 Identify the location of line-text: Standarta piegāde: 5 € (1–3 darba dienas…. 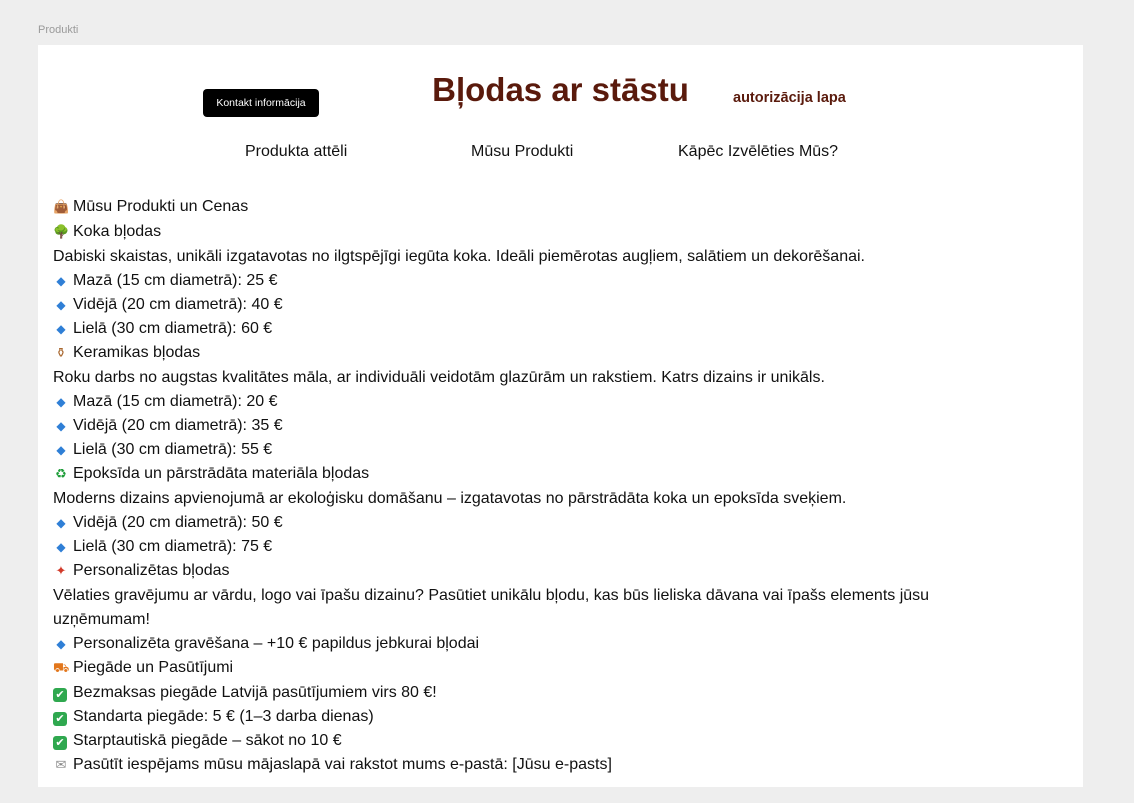
(223, 716).